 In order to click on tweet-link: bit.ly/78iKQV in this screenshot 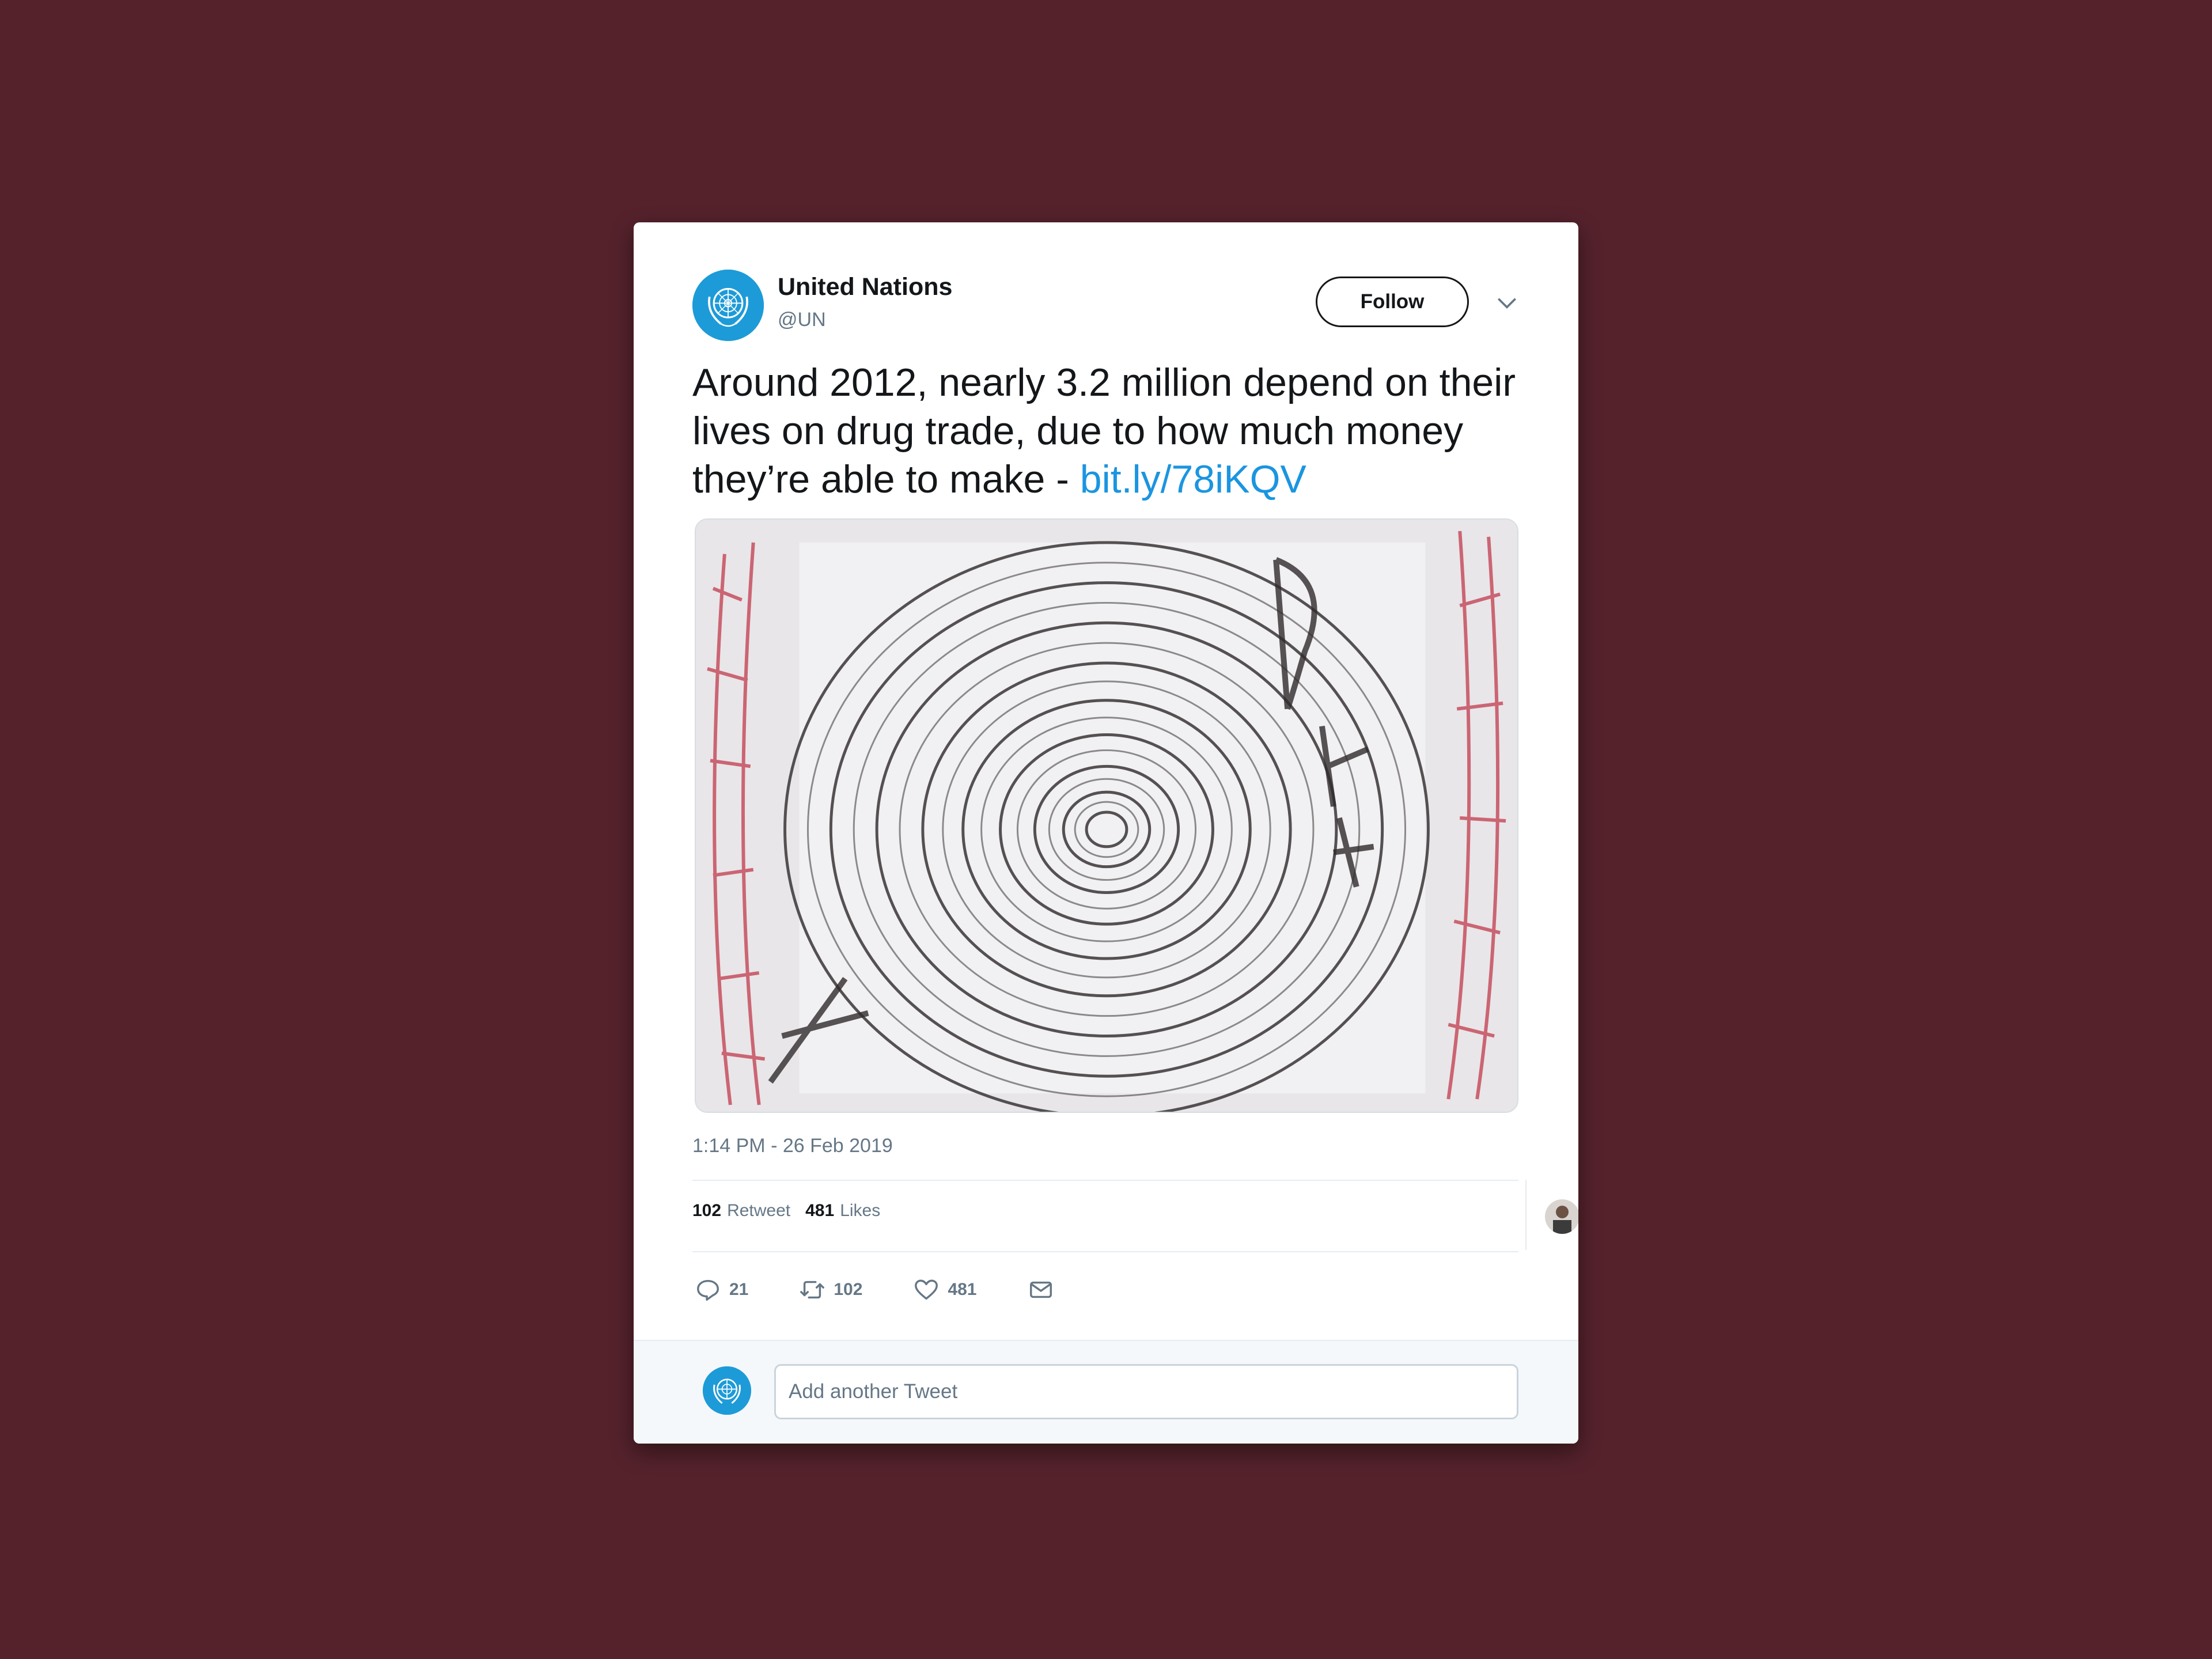, I will do `click(1193, 479)`.